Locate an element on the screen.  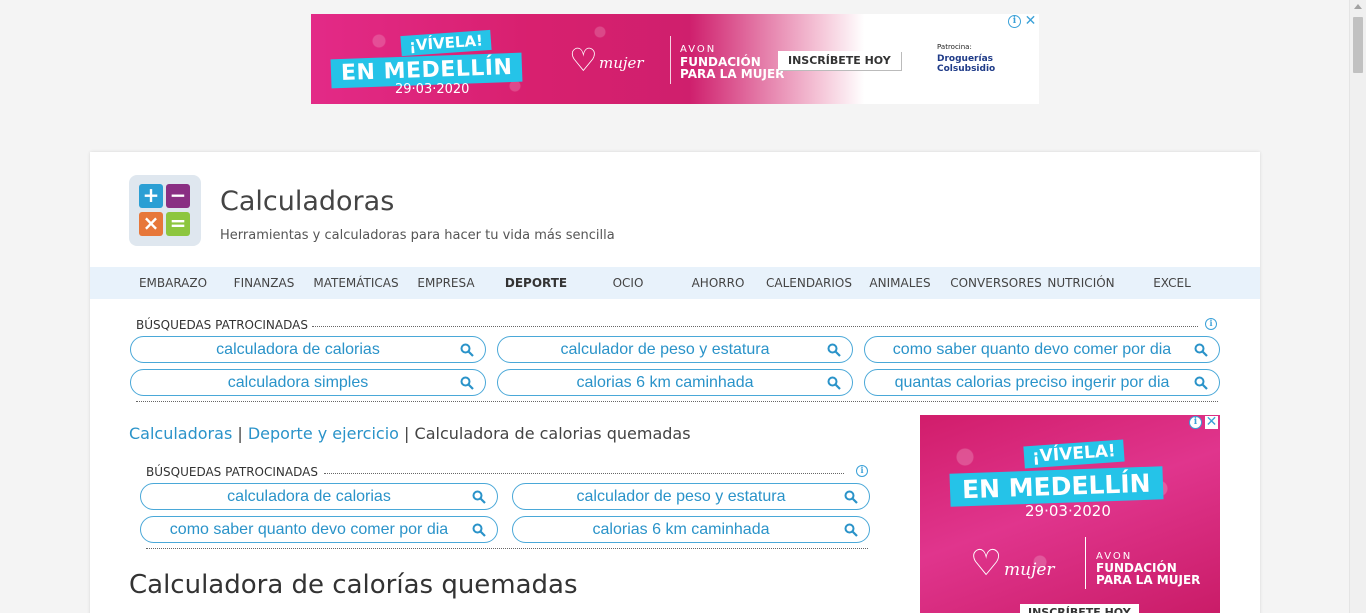
minus-icon: − is located at coordinates (178, 196).